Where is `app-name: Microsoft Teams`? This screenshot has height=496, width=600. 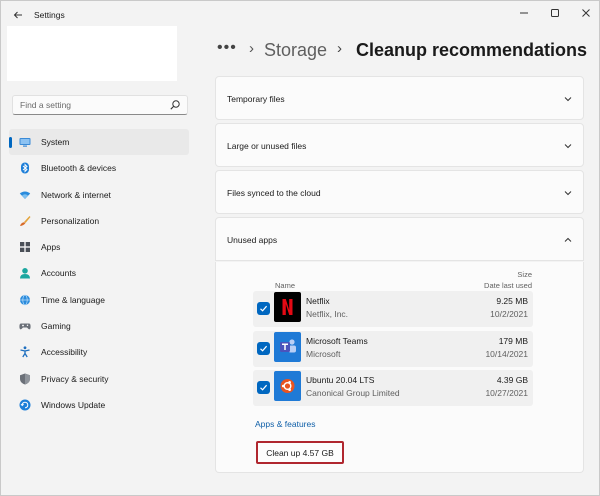 app-name: Microsoft Teams is located at coordinates (337, 341).